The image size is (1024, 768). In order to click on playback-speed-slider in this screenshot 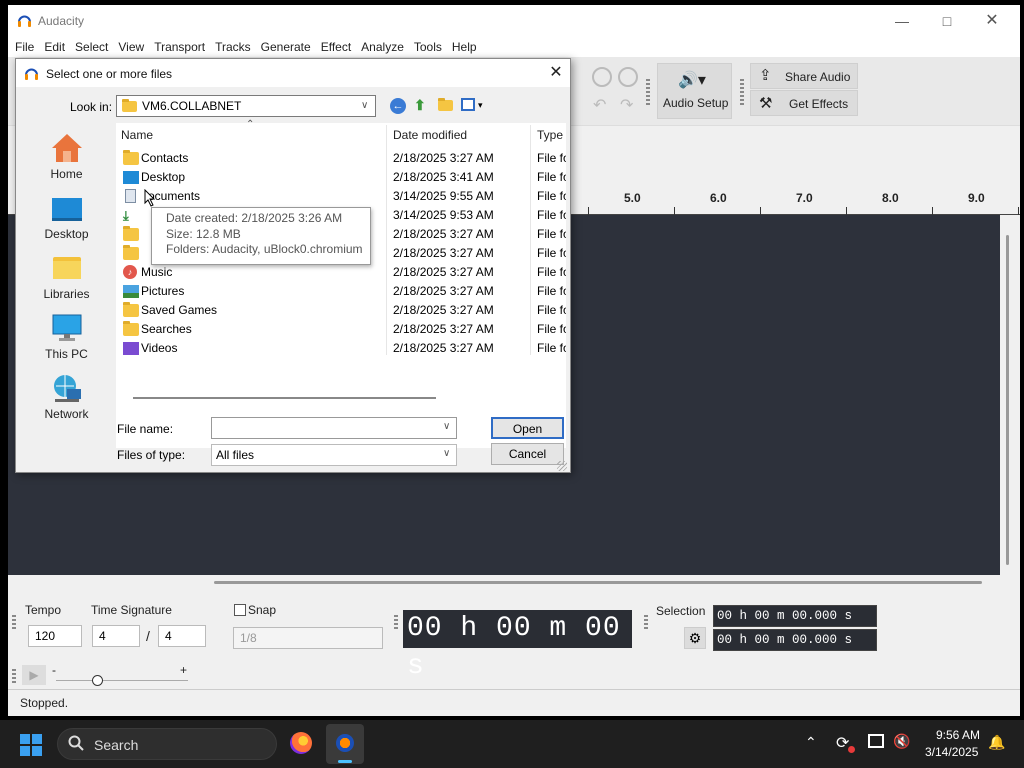, I will do `click(122, 680)`.